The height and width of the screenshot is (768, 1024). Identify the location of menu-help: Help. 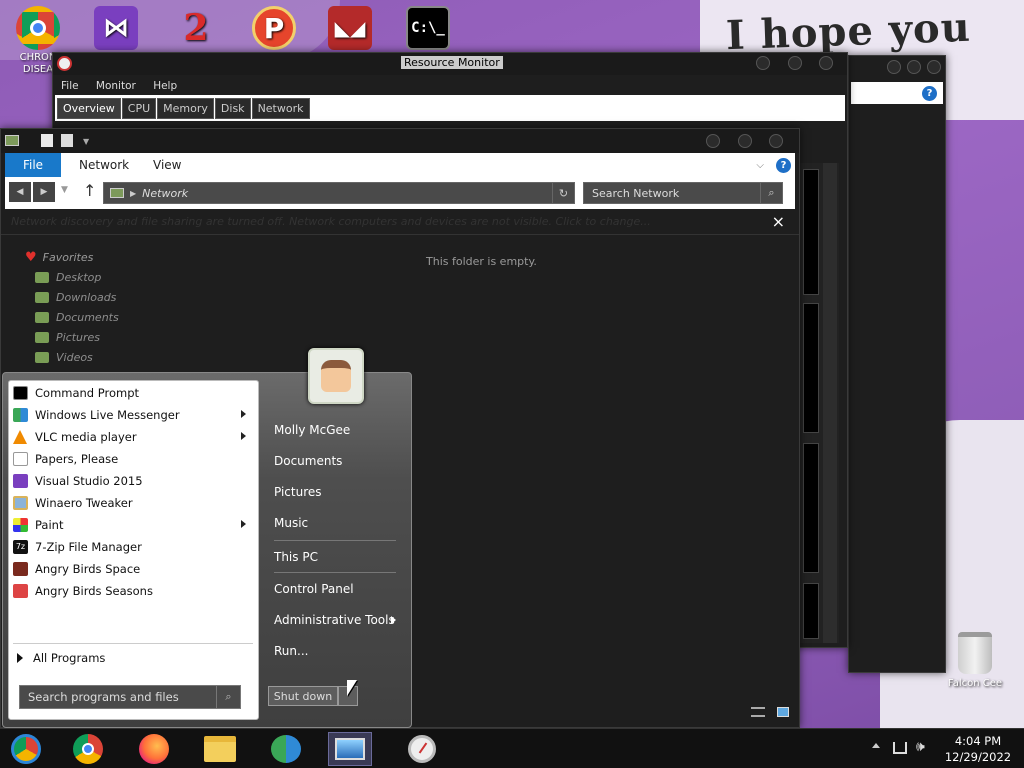
(165, 86).